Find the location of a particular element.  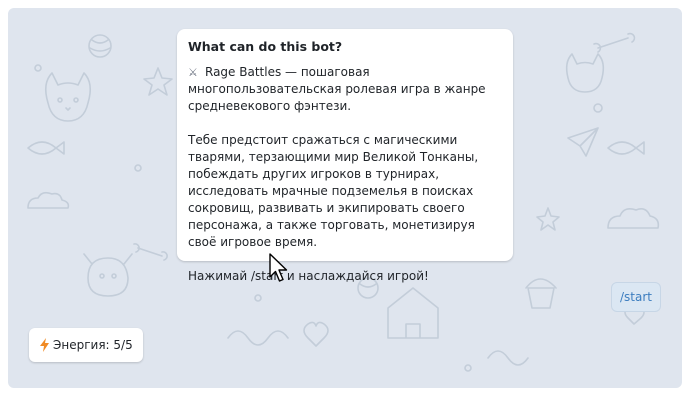

energy-label: Энергия: 5/5 is located at coordinates (93, 345).